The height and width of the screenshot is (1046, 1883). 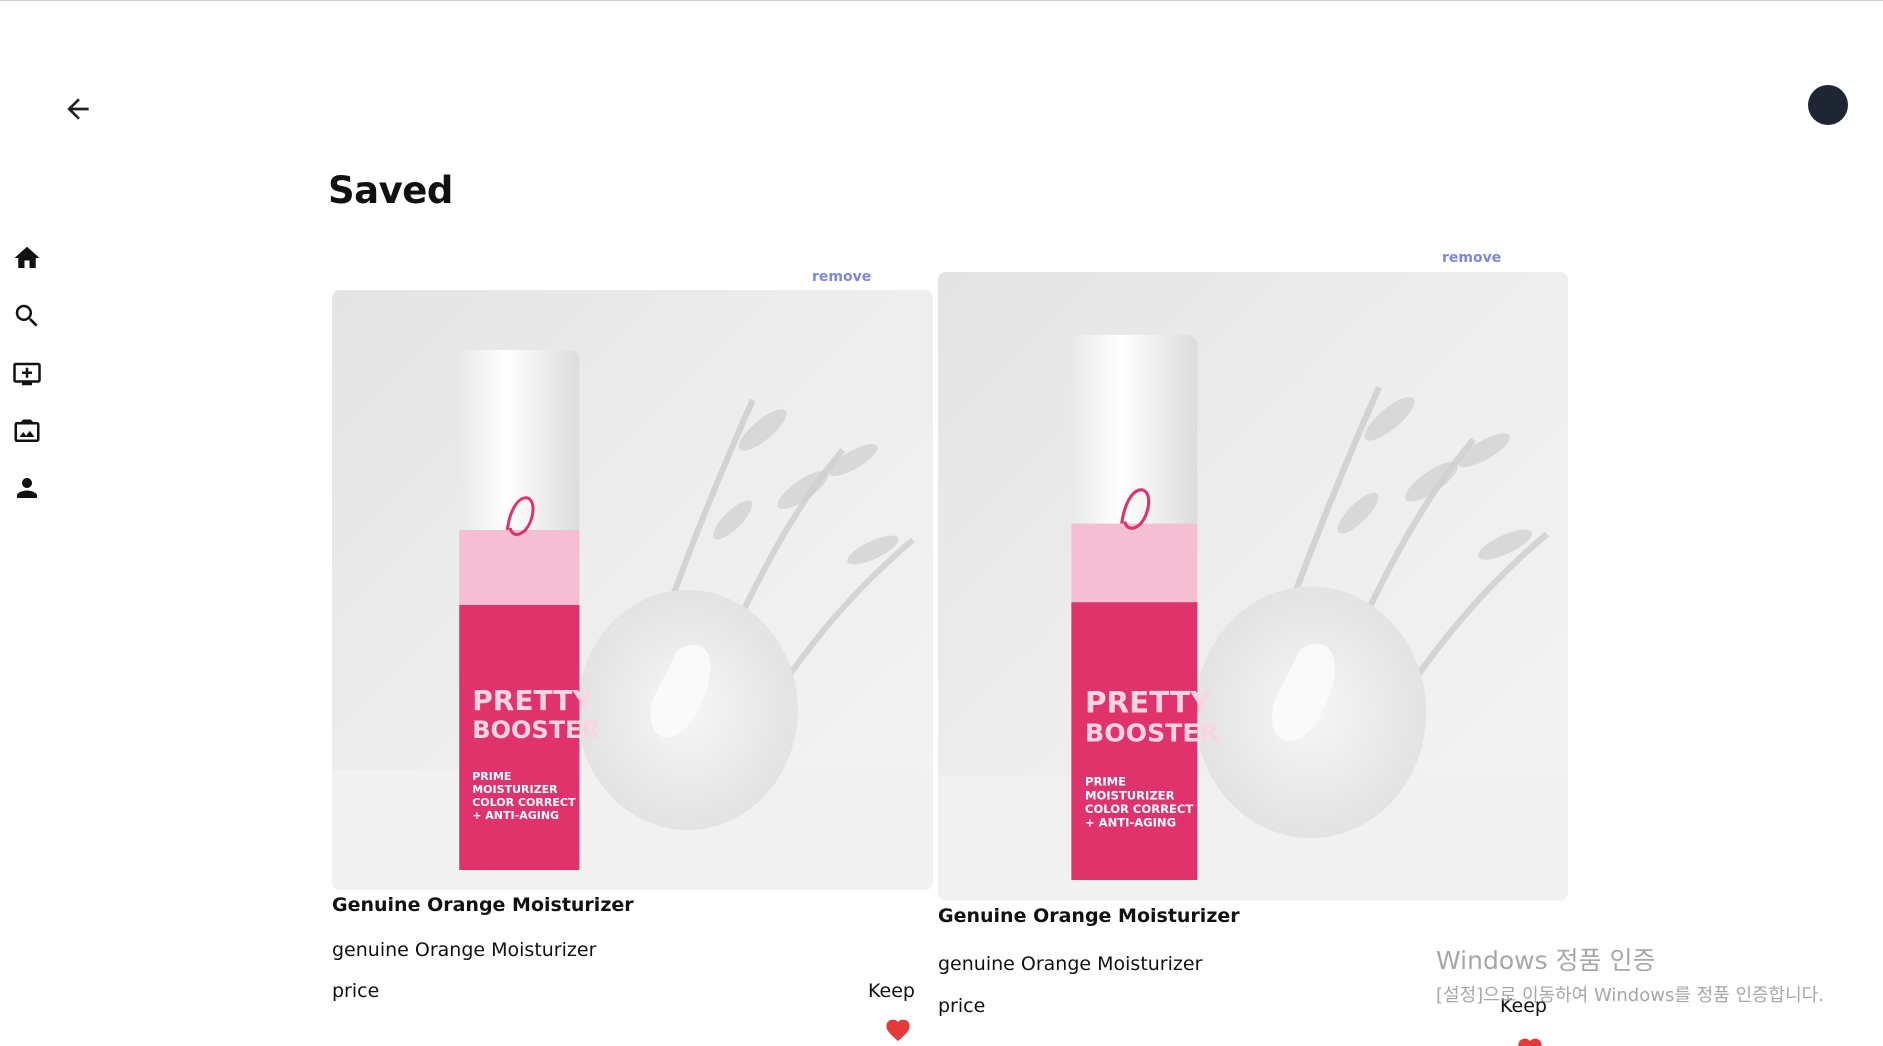 I want to click on profile-icon, so click(x=27, y=488).